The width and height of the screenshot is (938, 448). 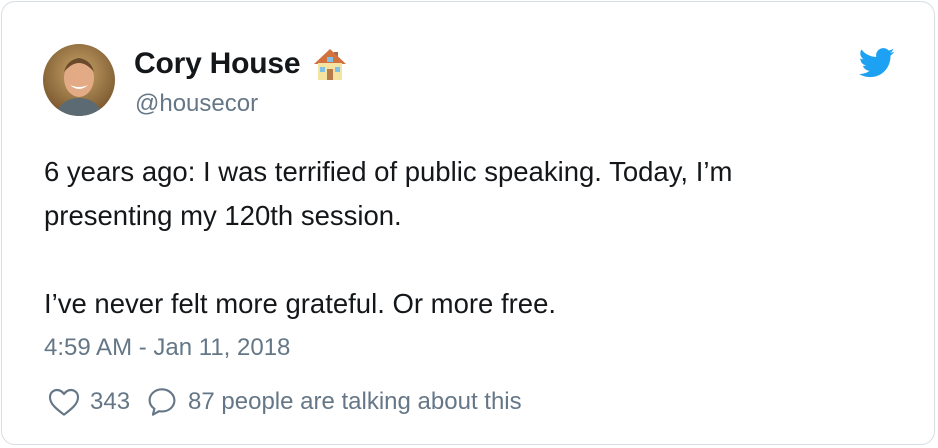 I want to click on author-display-name: Cory House, so click(x=217, y=64).